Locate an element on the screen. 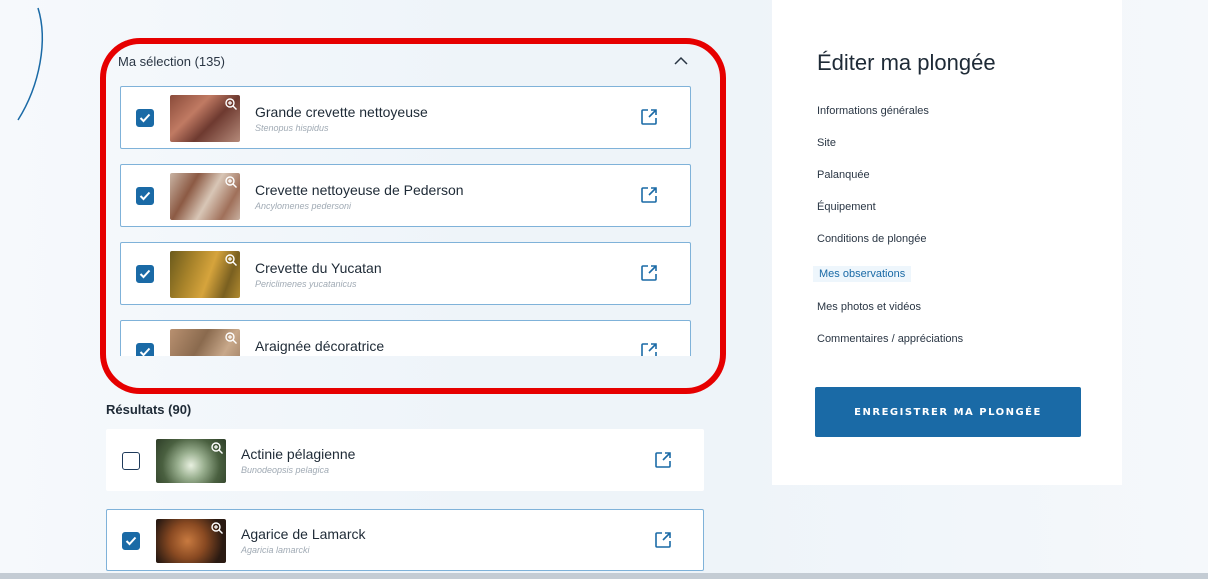 The width and height of the screenshot is (1208, 579). nav-item-informations-generales: Informations générales is located at coordinates (890, 120).